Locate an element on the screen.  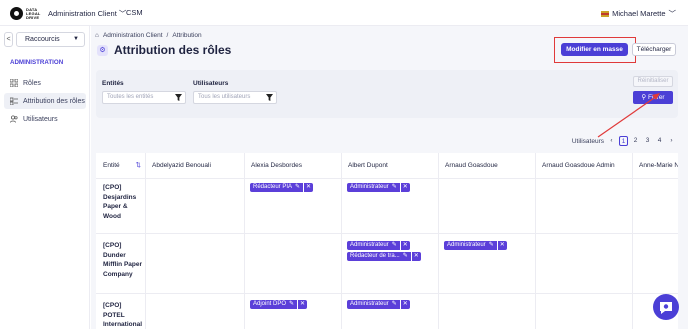
user-name: Michael Marette is located at coordinates (639, 13).